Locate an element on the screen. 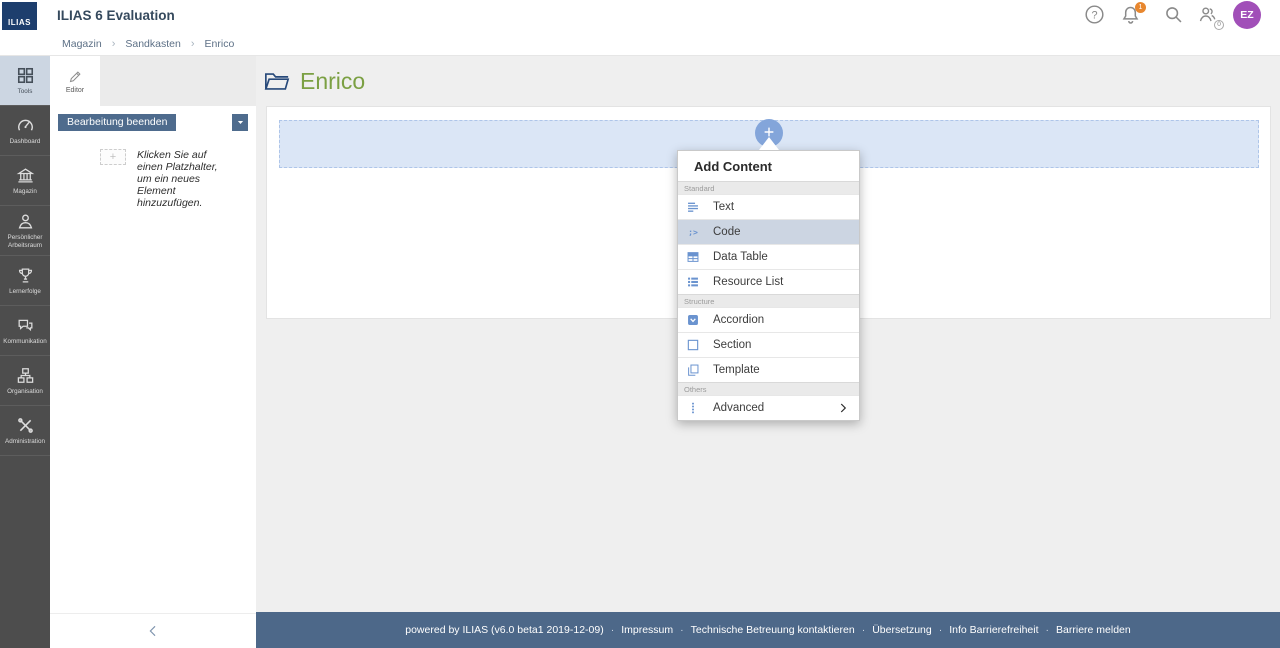  breadcrumb-item-magazin: Magazin is located at coordinates (82, 44).